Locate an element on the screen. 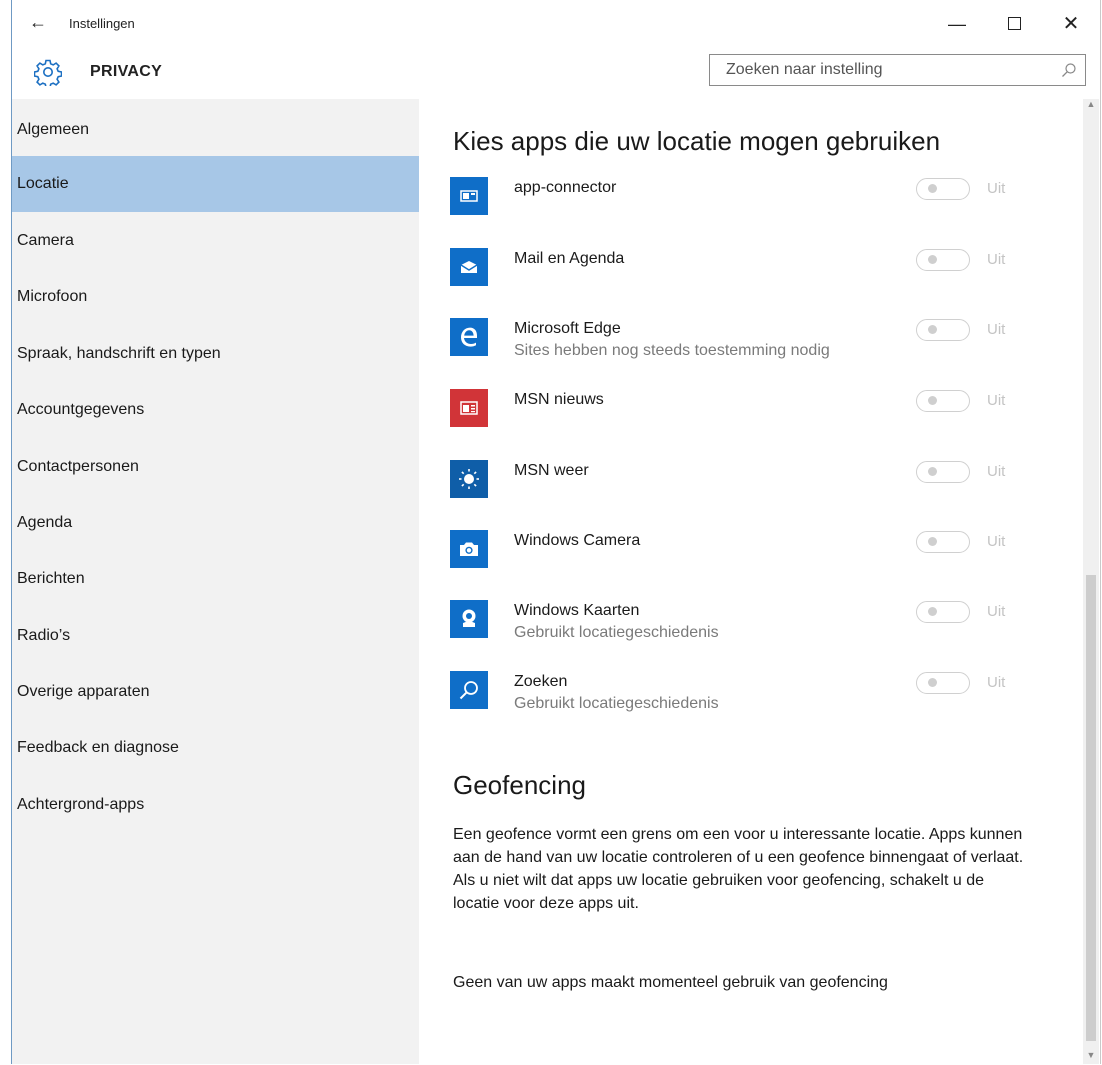 This screenshot has height=1065, width=1102. page-title: PRIVACY is located at coordinates (126, 71).